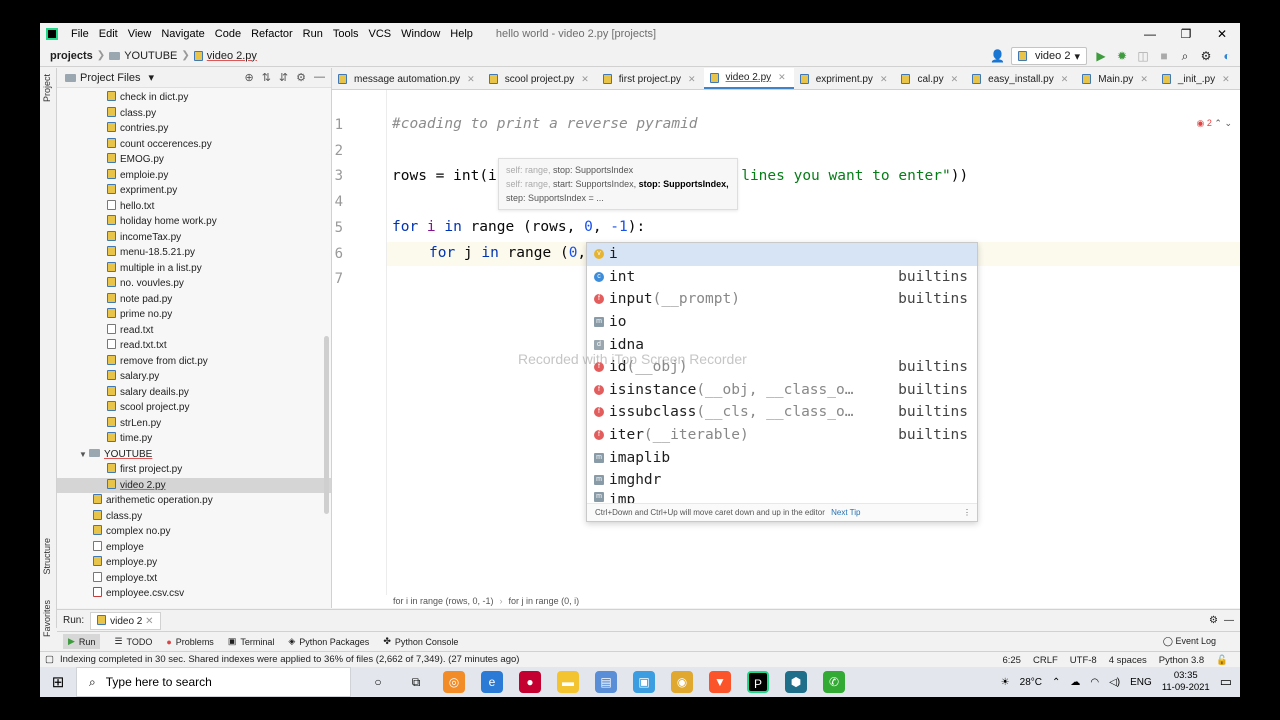 This screenshot has height=720, width=1280. I want to click on tree-file: salary.py, so click(194, 377).